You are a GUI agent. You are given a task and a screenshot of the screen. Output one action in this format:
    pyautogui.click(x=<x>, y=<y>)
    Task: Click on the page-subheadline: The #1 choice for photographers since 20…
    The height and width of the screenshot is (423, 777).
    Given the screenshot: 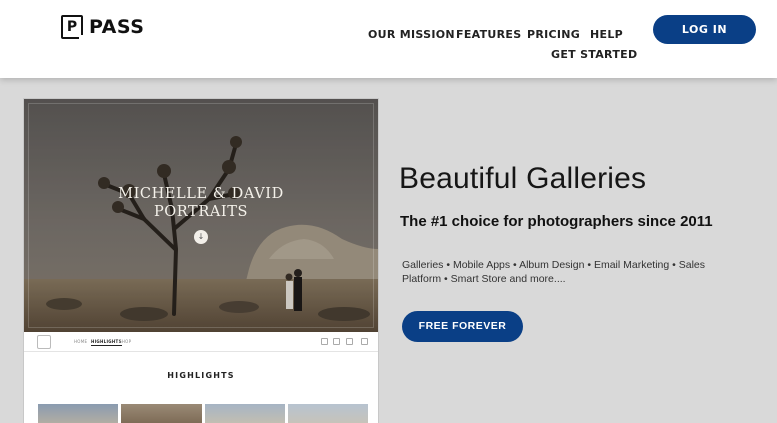 What is the action you would take?
    pyautogui.click(x=556, y=221)
    